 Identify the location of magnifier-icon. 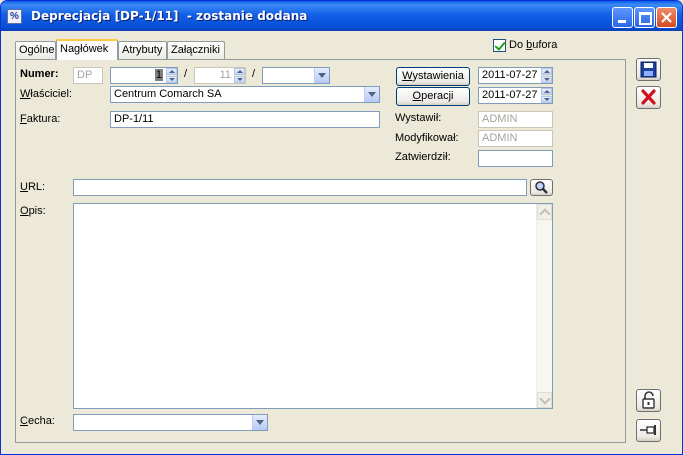
(541, 187).